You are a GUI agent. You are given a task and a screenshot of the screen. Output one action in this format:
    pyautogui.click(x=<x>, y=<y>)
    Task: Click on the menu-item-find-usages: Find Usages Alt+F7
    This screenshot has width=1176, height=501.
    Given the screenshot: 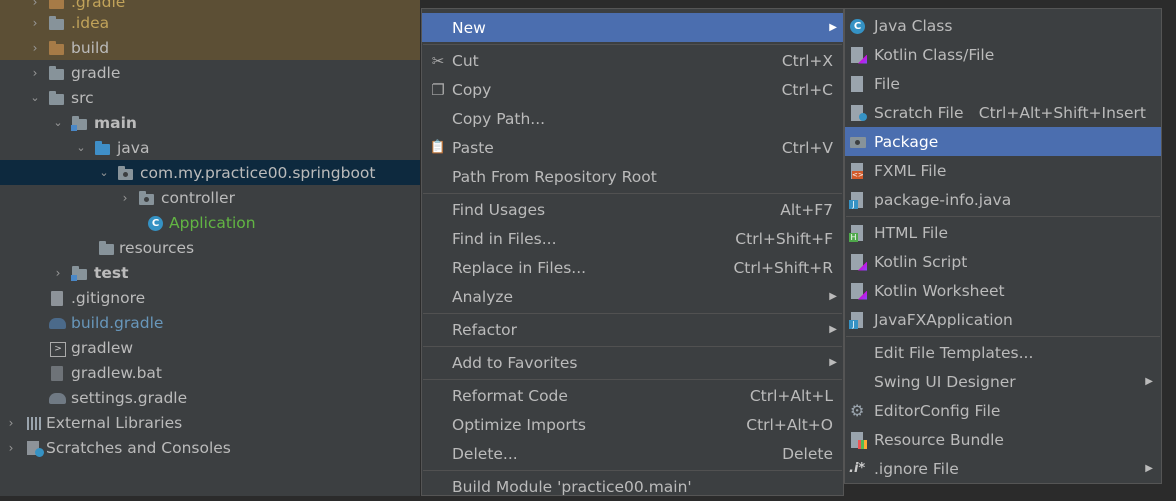 What is the action you would take?
    pyautogui.click(x=632, y=209)
    